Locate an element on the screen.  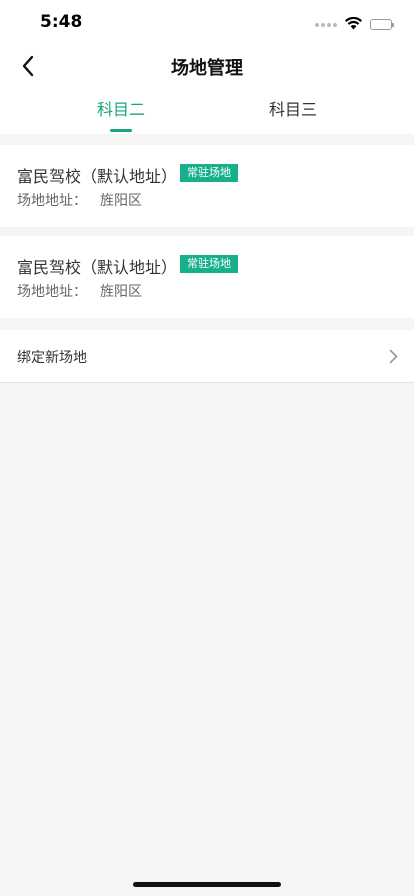
tab-subject-three: 科目三 is located at coordinates (293, 108).